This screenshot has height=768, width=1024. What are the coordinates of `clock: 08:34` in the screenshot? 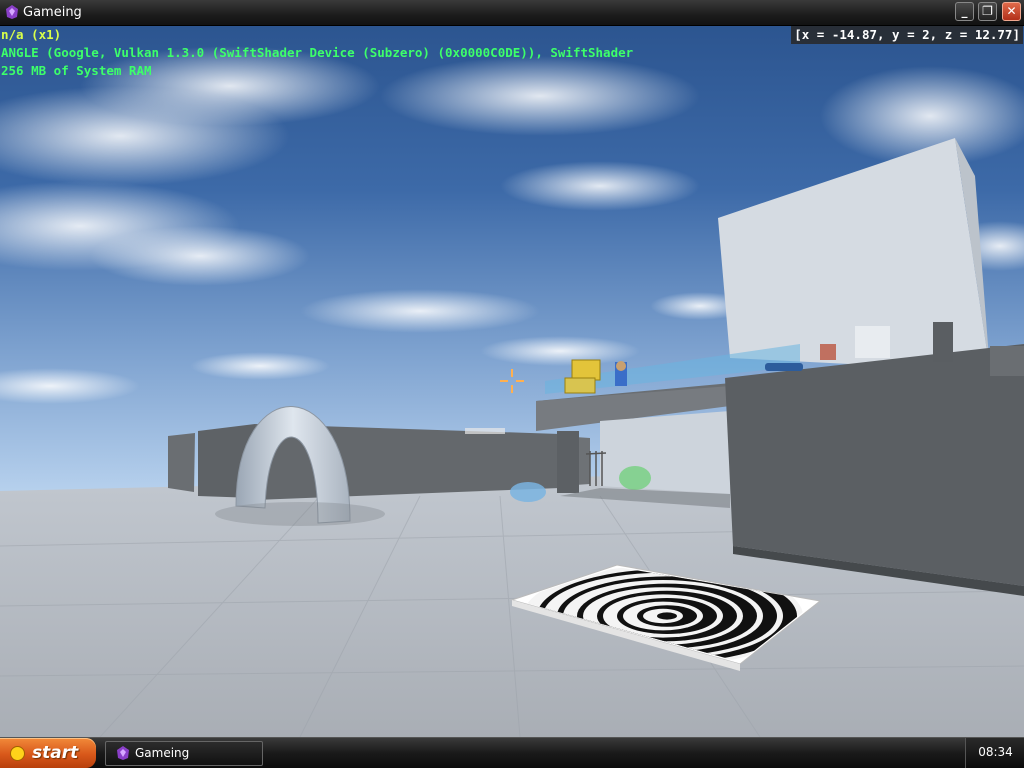 It's located at (995, 752).